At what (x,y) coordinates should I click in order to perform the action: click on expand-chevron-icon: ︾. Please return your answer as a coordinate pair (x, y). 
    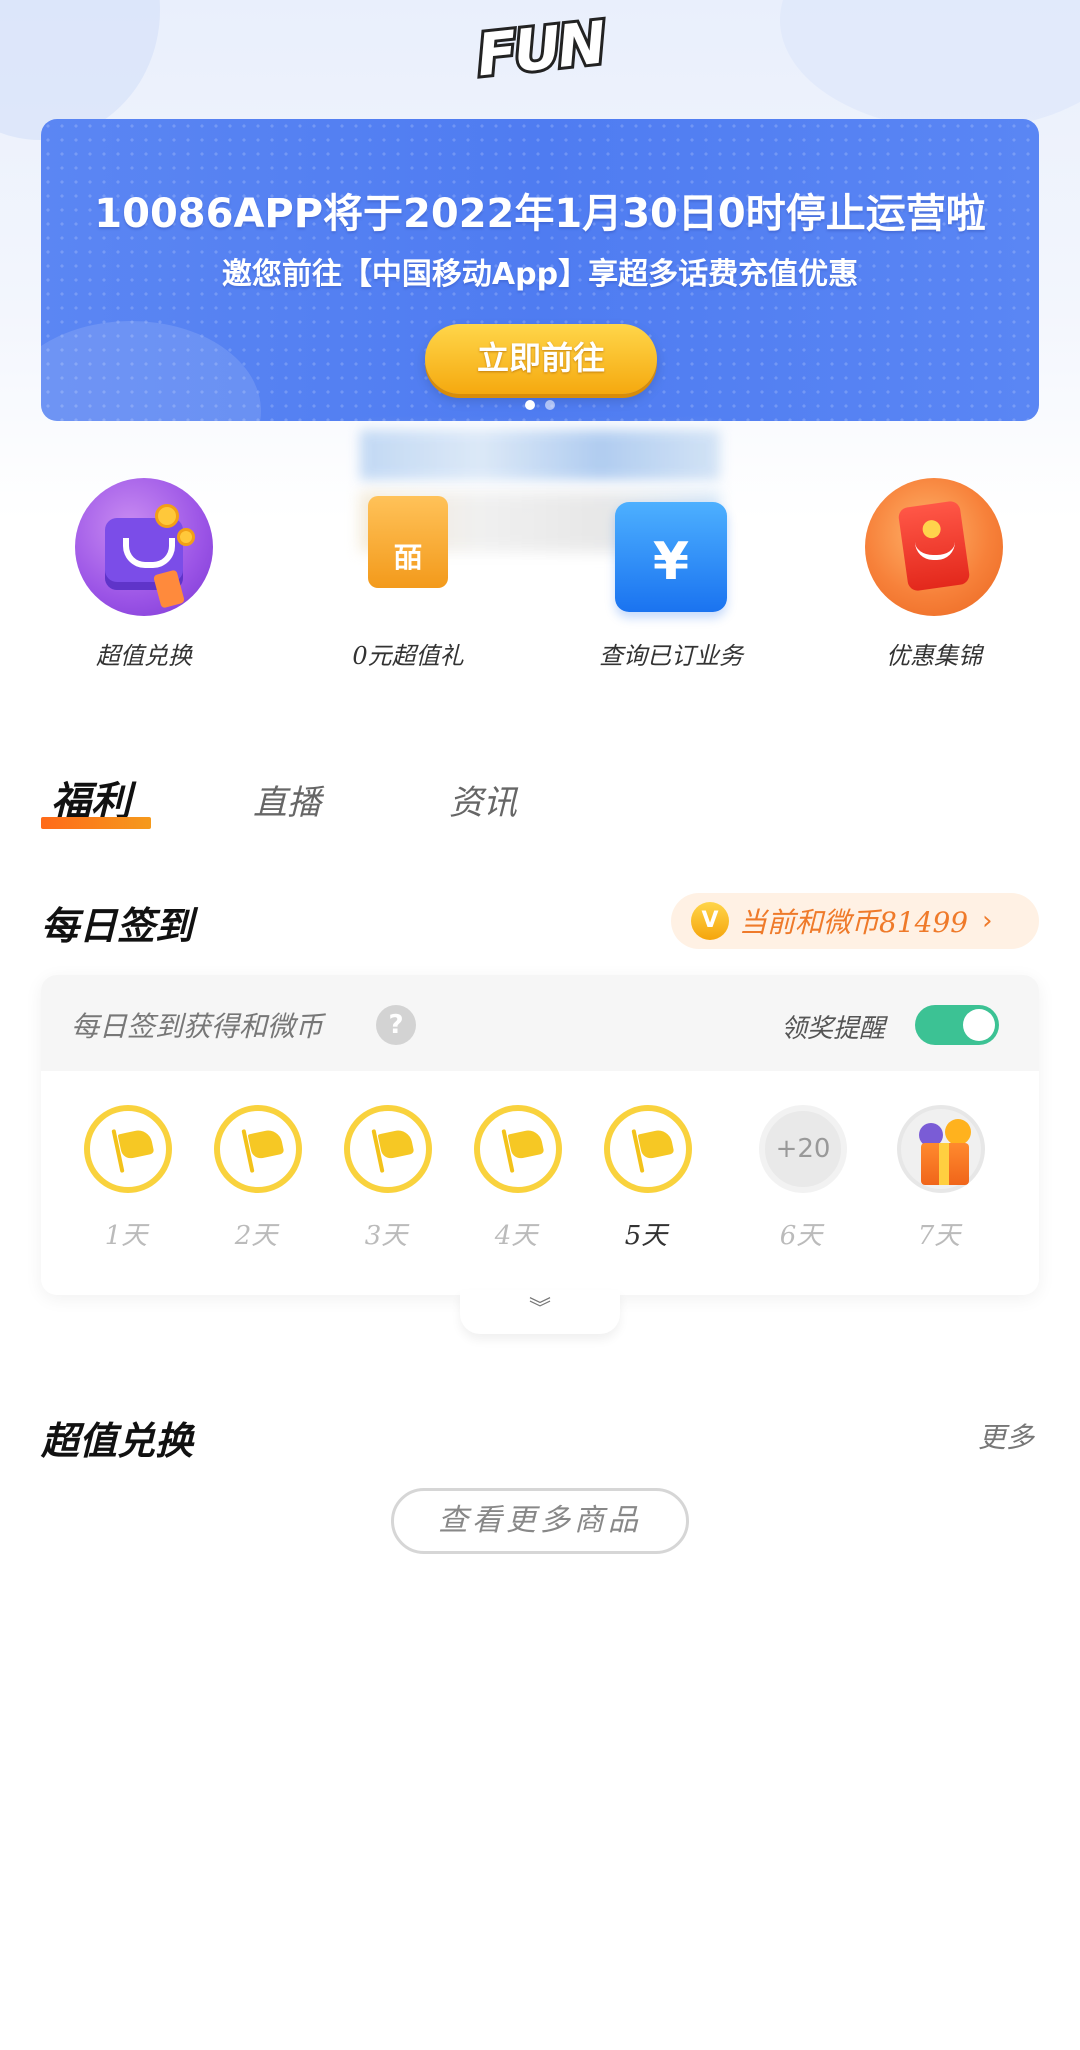
    Looking at the image, I should click on (540, 1312).